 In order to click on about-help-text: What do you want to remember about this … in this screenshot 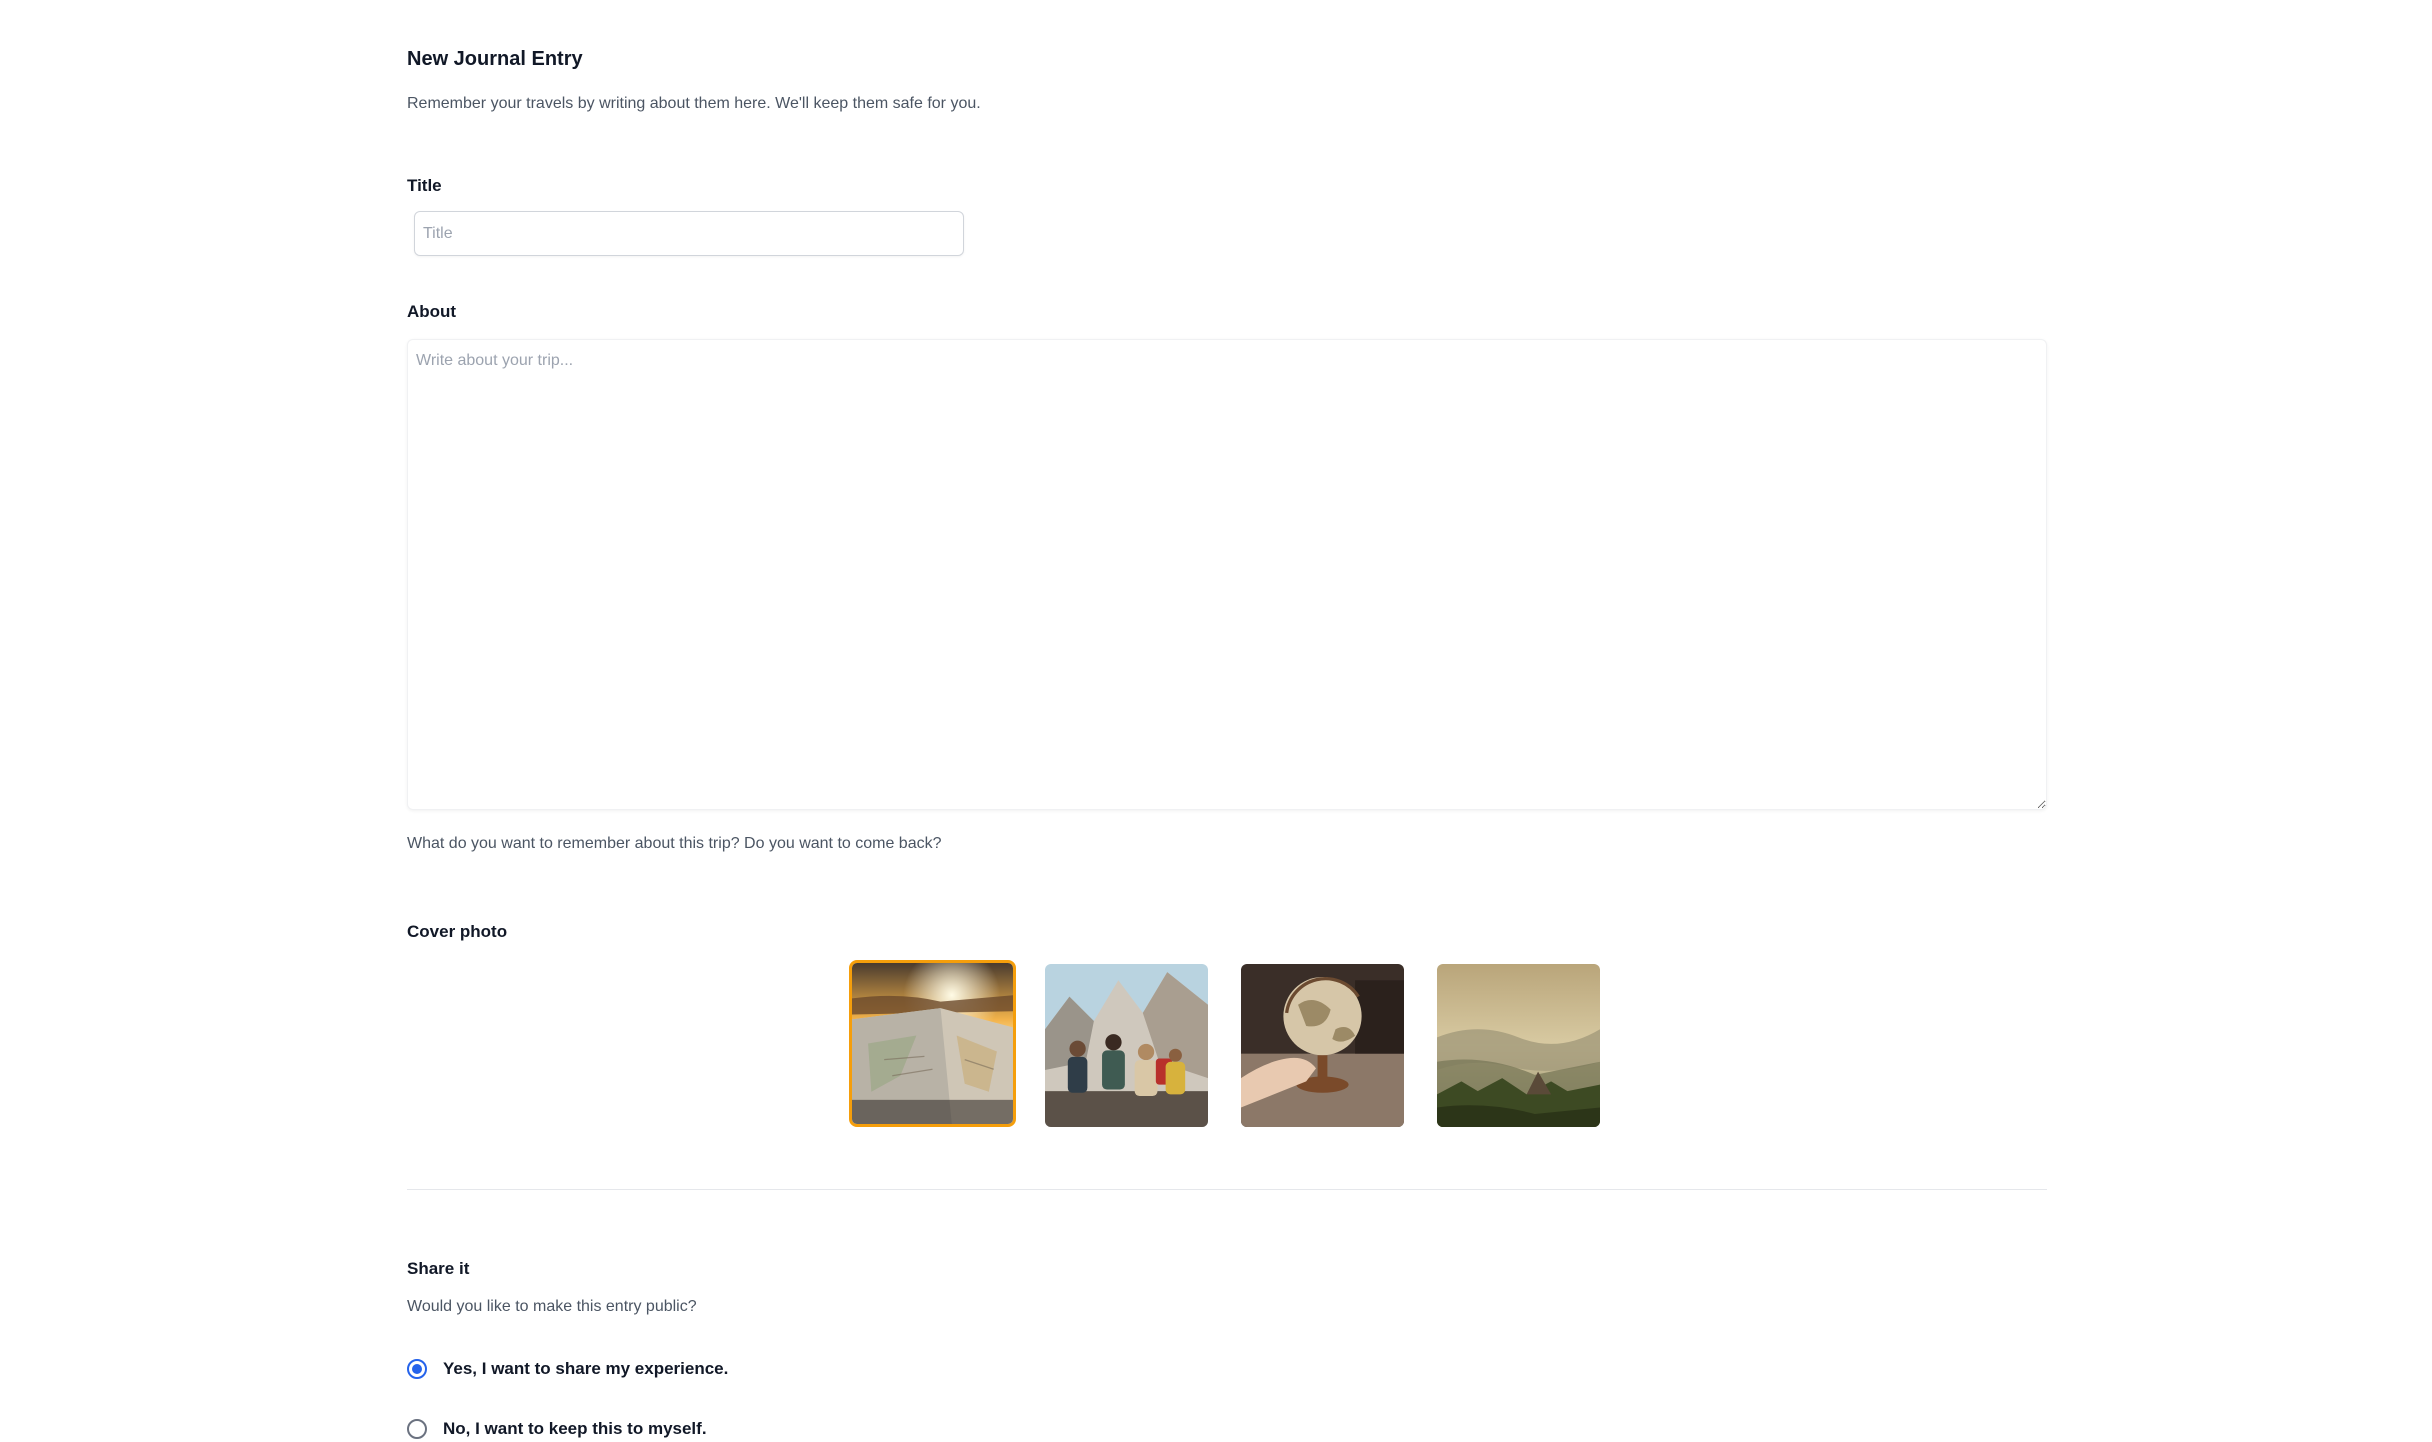, I will do `click(674, 843)`.